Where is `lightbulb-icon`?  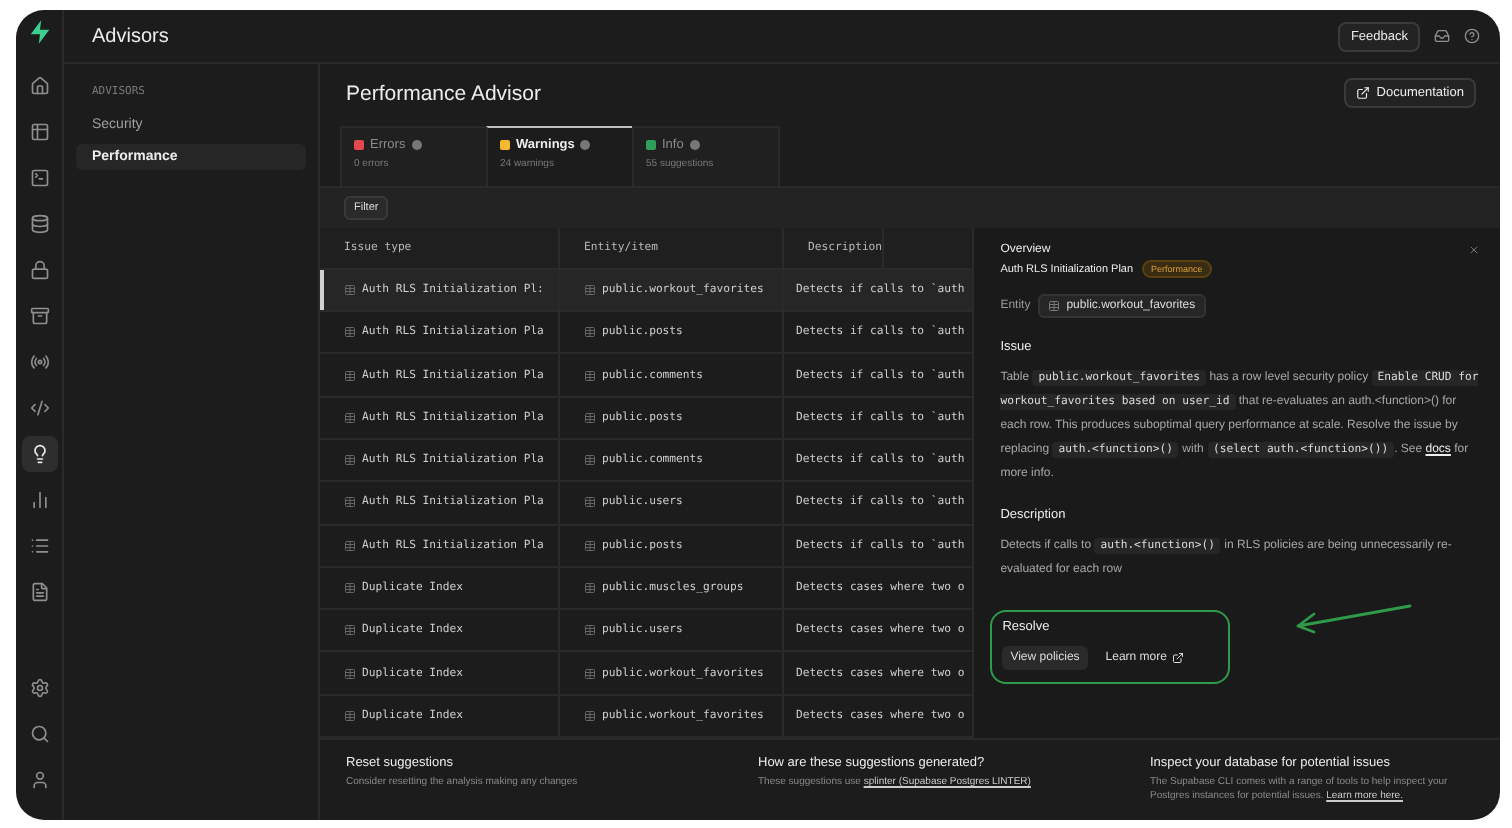 lightbulb-icon is located at coordinates (39, 454).